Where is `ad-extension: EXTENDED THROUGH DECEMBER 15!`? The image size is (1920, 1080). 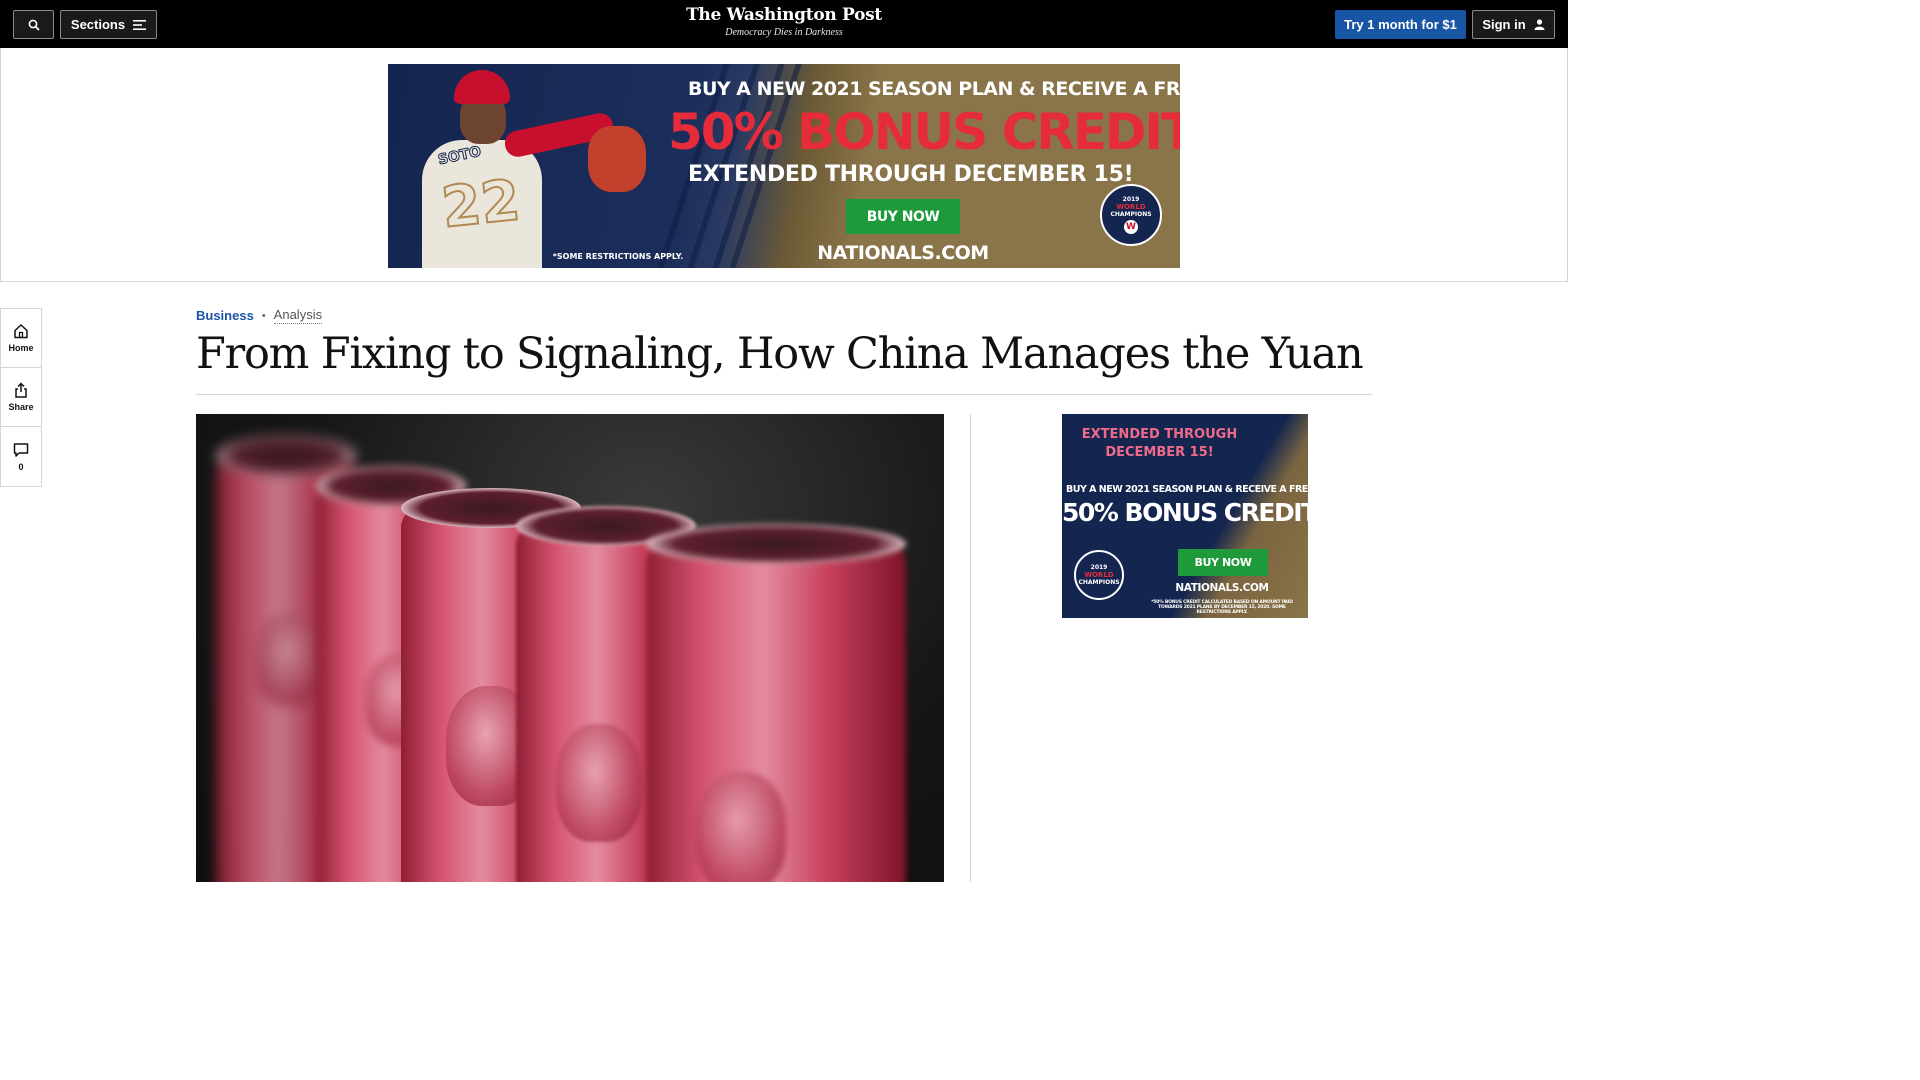
ad-extension: EXTENDED THROUGH DECEMBER 15! is located at coordinates (911, 174).